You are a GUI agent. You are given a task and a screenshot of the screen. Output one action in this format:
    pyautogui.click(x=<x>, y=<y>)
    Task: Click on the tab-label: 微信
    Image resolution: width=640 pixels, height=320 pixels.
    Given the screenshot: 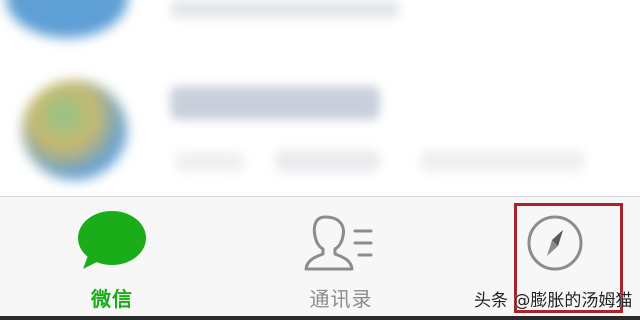 What is the action you would take?
    pyautogui.click(x=112, y=299)
    